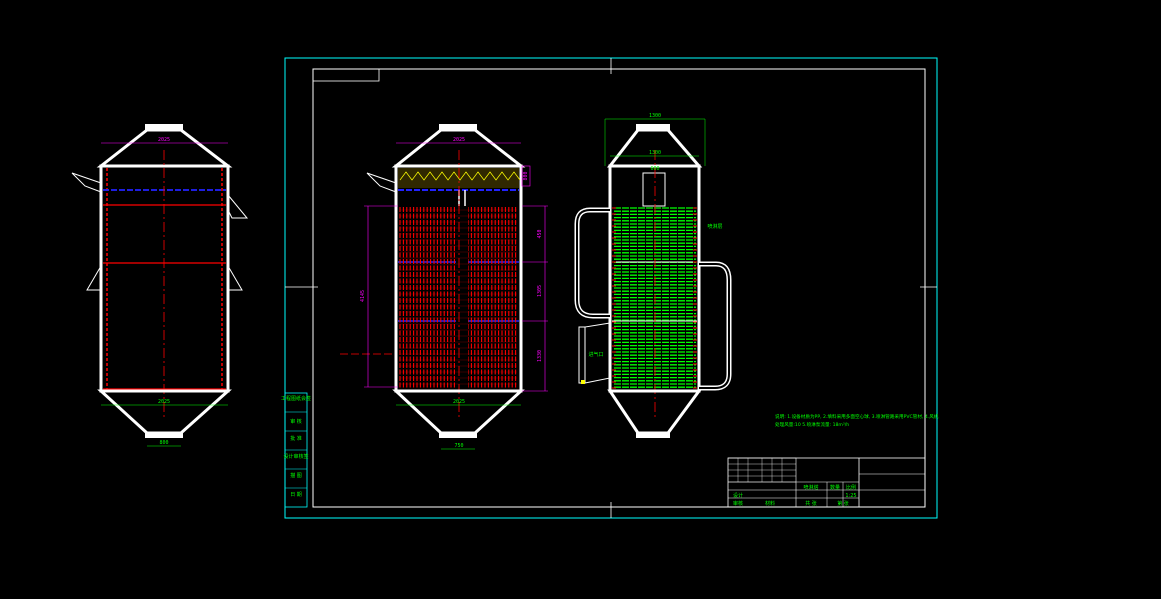 Image resolution: width=1161 pixels, height=599 pixels. I want to click on title-drawing-name: 喷淋塔, so click(810, 487).